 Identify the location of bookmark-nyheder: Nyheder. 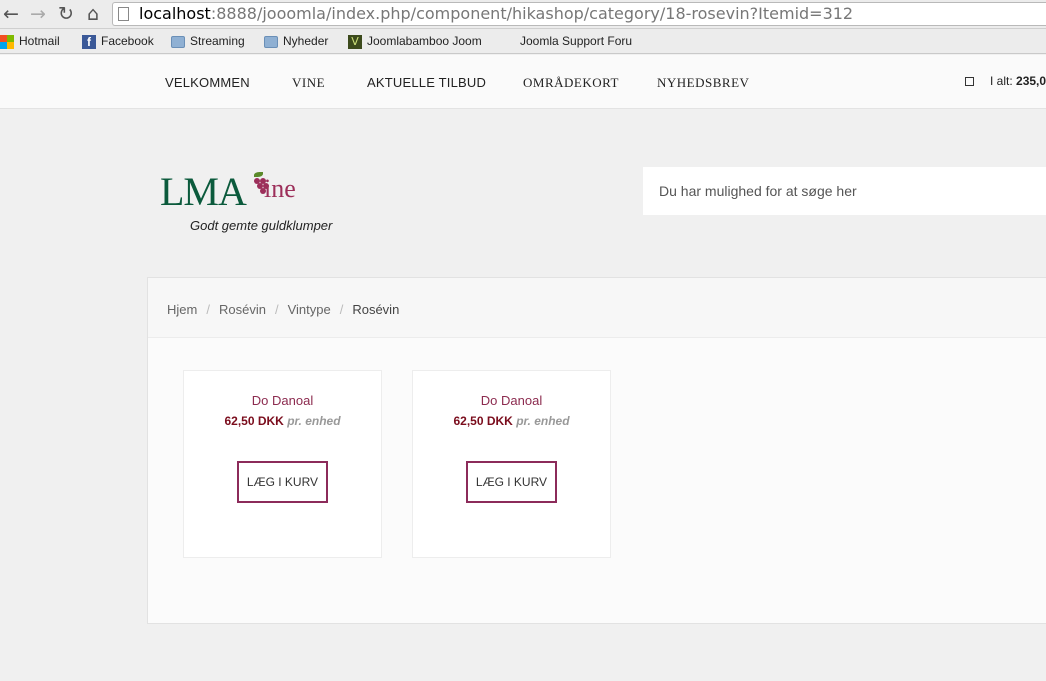
(296, 41).